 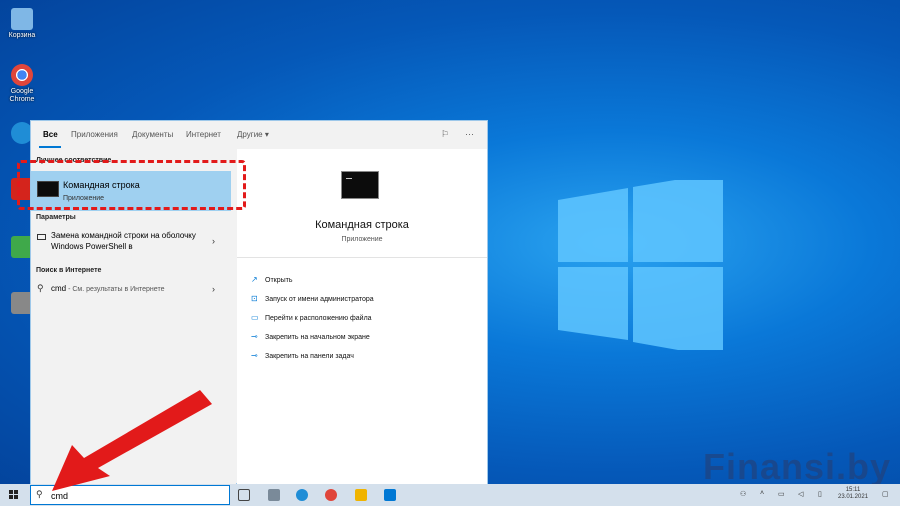 What do you see at coordinates (302, 495) in the screenshot?
I see `edge-icon` at bounding box center [302, 495].